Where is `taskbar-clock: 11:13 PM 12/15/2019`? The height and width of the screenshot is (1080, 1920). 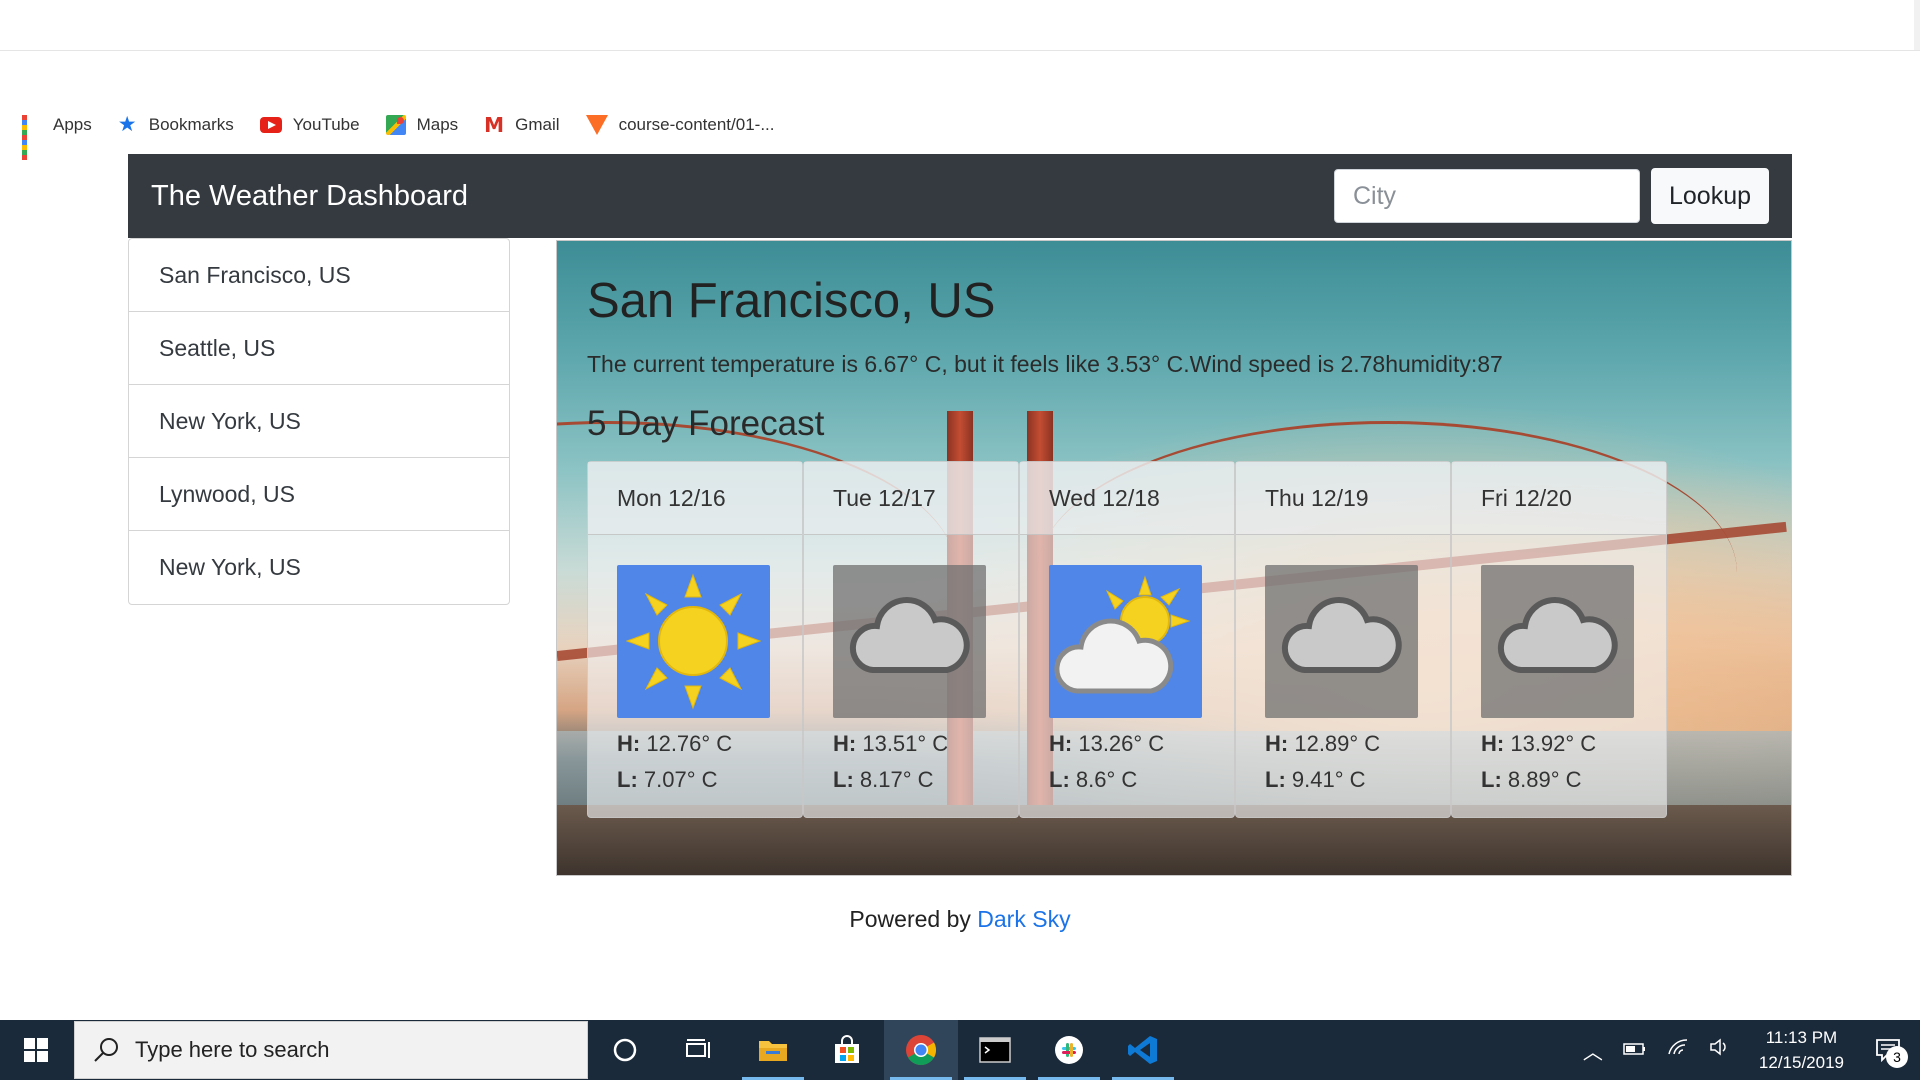
taskbar-clock: 11:13 PM 12/15/2019 is located at coordinates (1801, 1050).